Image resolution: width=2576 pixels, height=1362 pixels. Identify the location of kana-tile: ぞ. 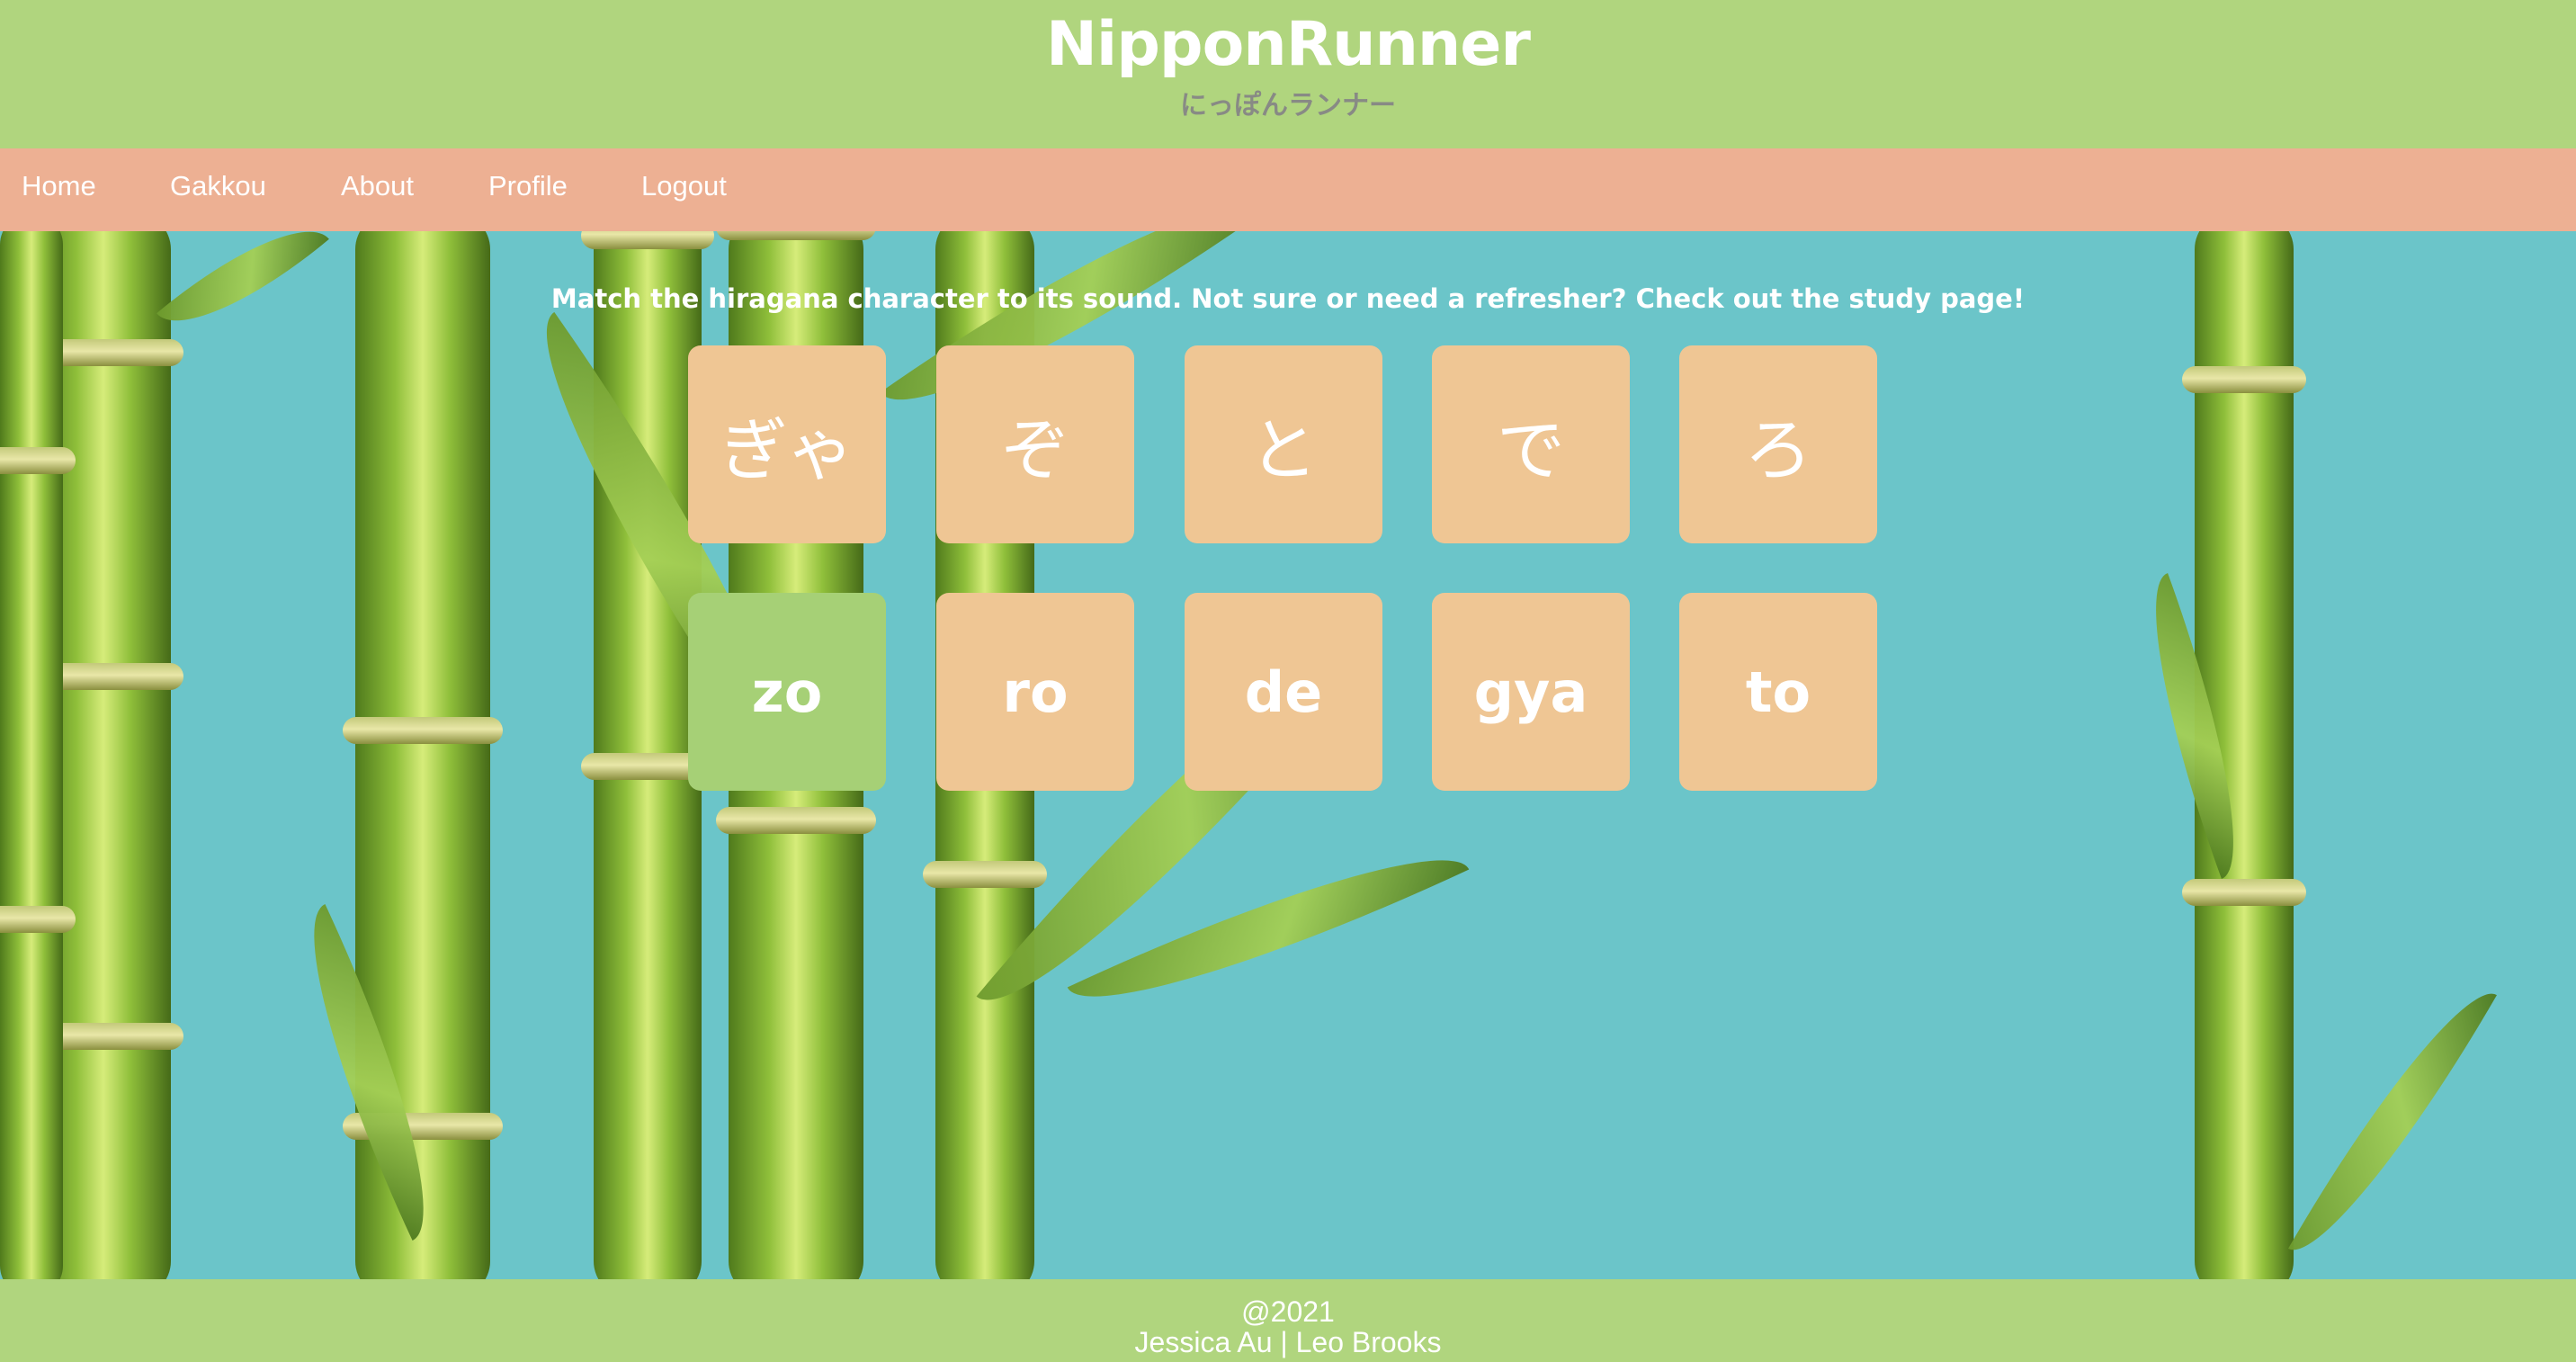
(1035, 444).